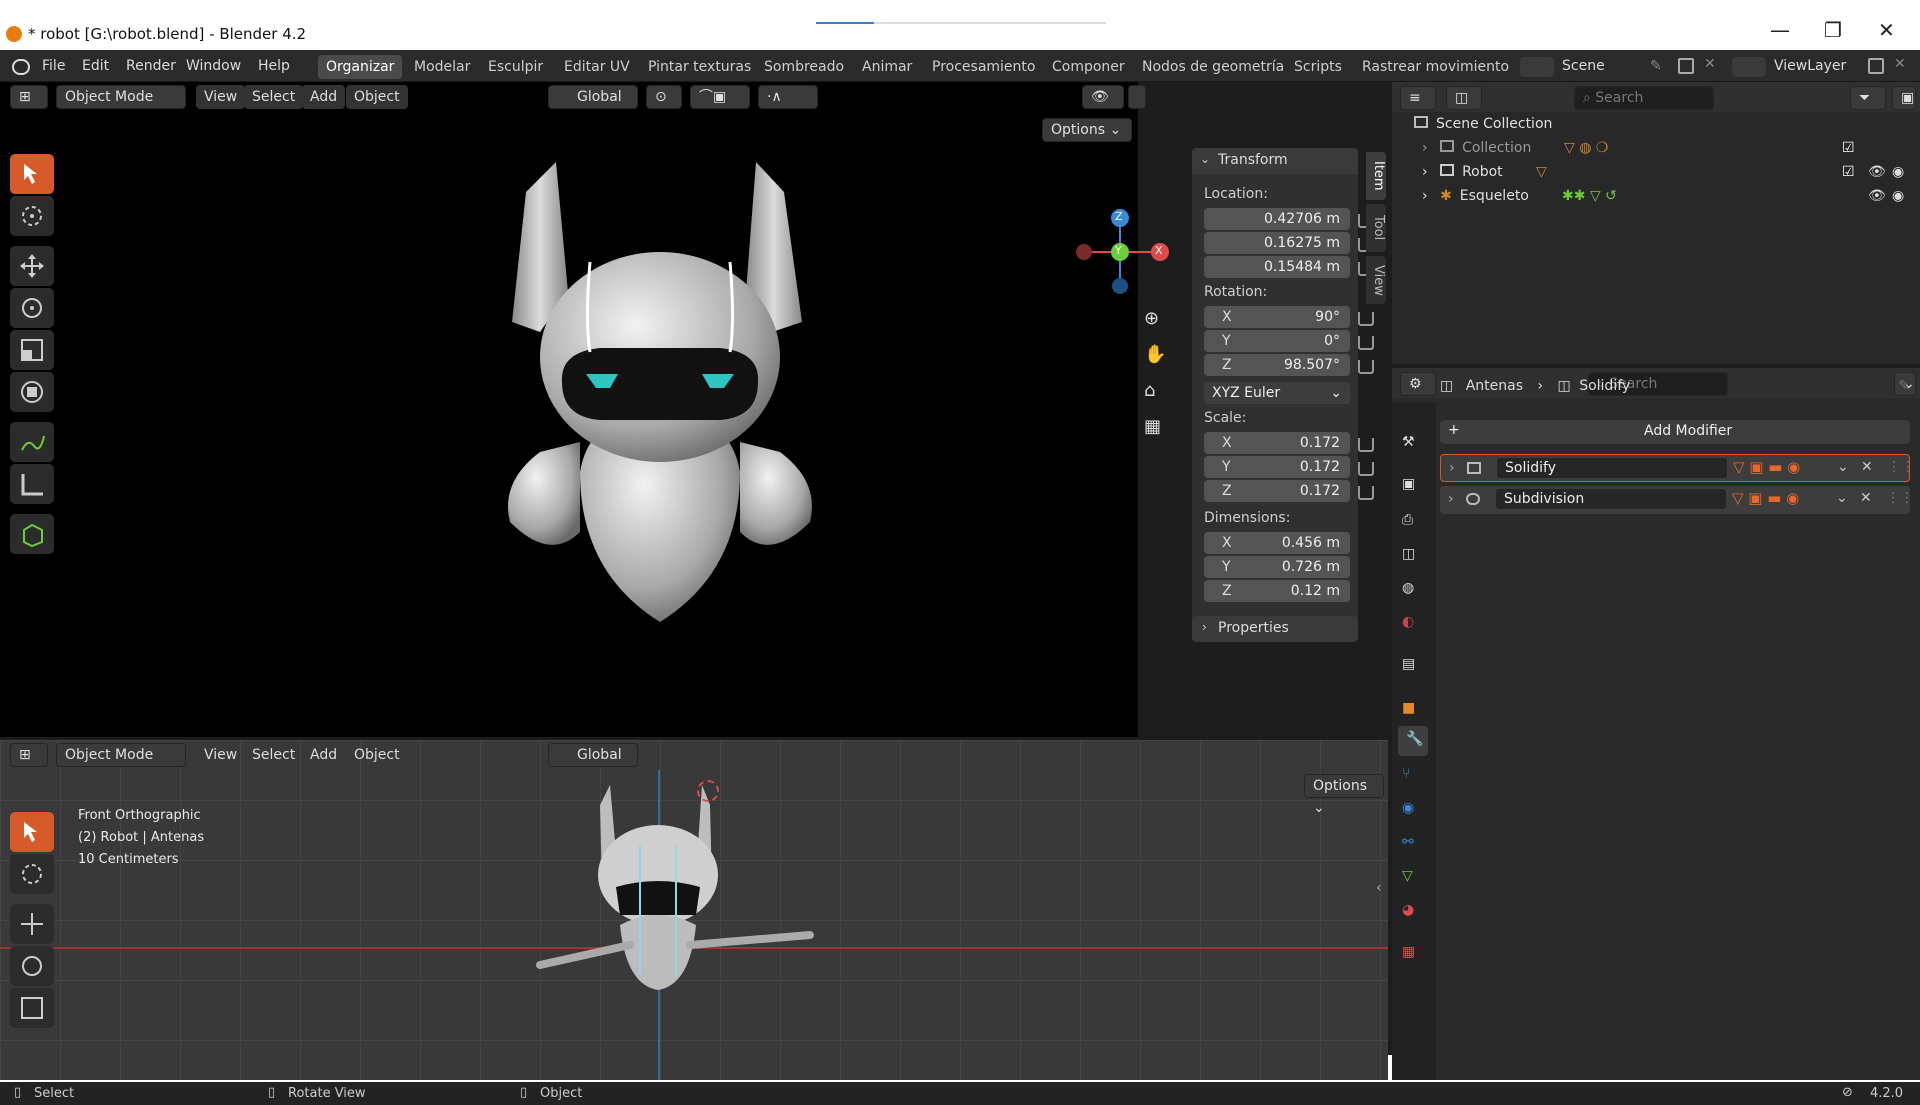 This screenshot has height=1105, width=1920. I want to click on rotation-y-lock-icon, so click(1366, 343).